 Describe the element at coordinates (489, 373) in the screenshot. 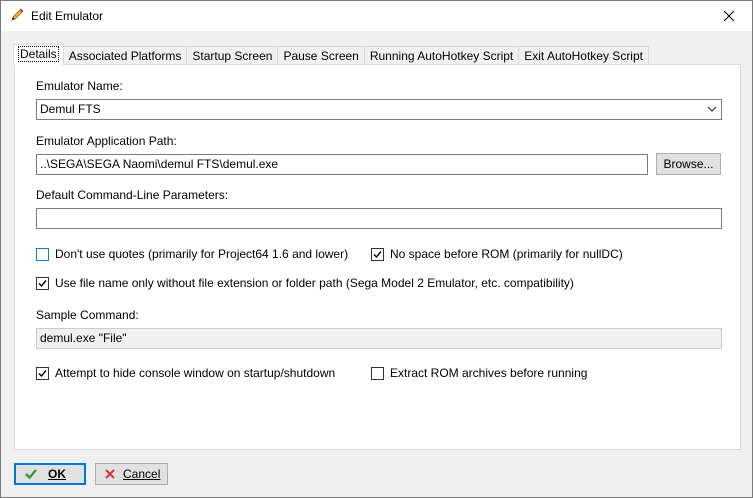

I see `extract-rom-label: Extract ROM archives before running` at that location.